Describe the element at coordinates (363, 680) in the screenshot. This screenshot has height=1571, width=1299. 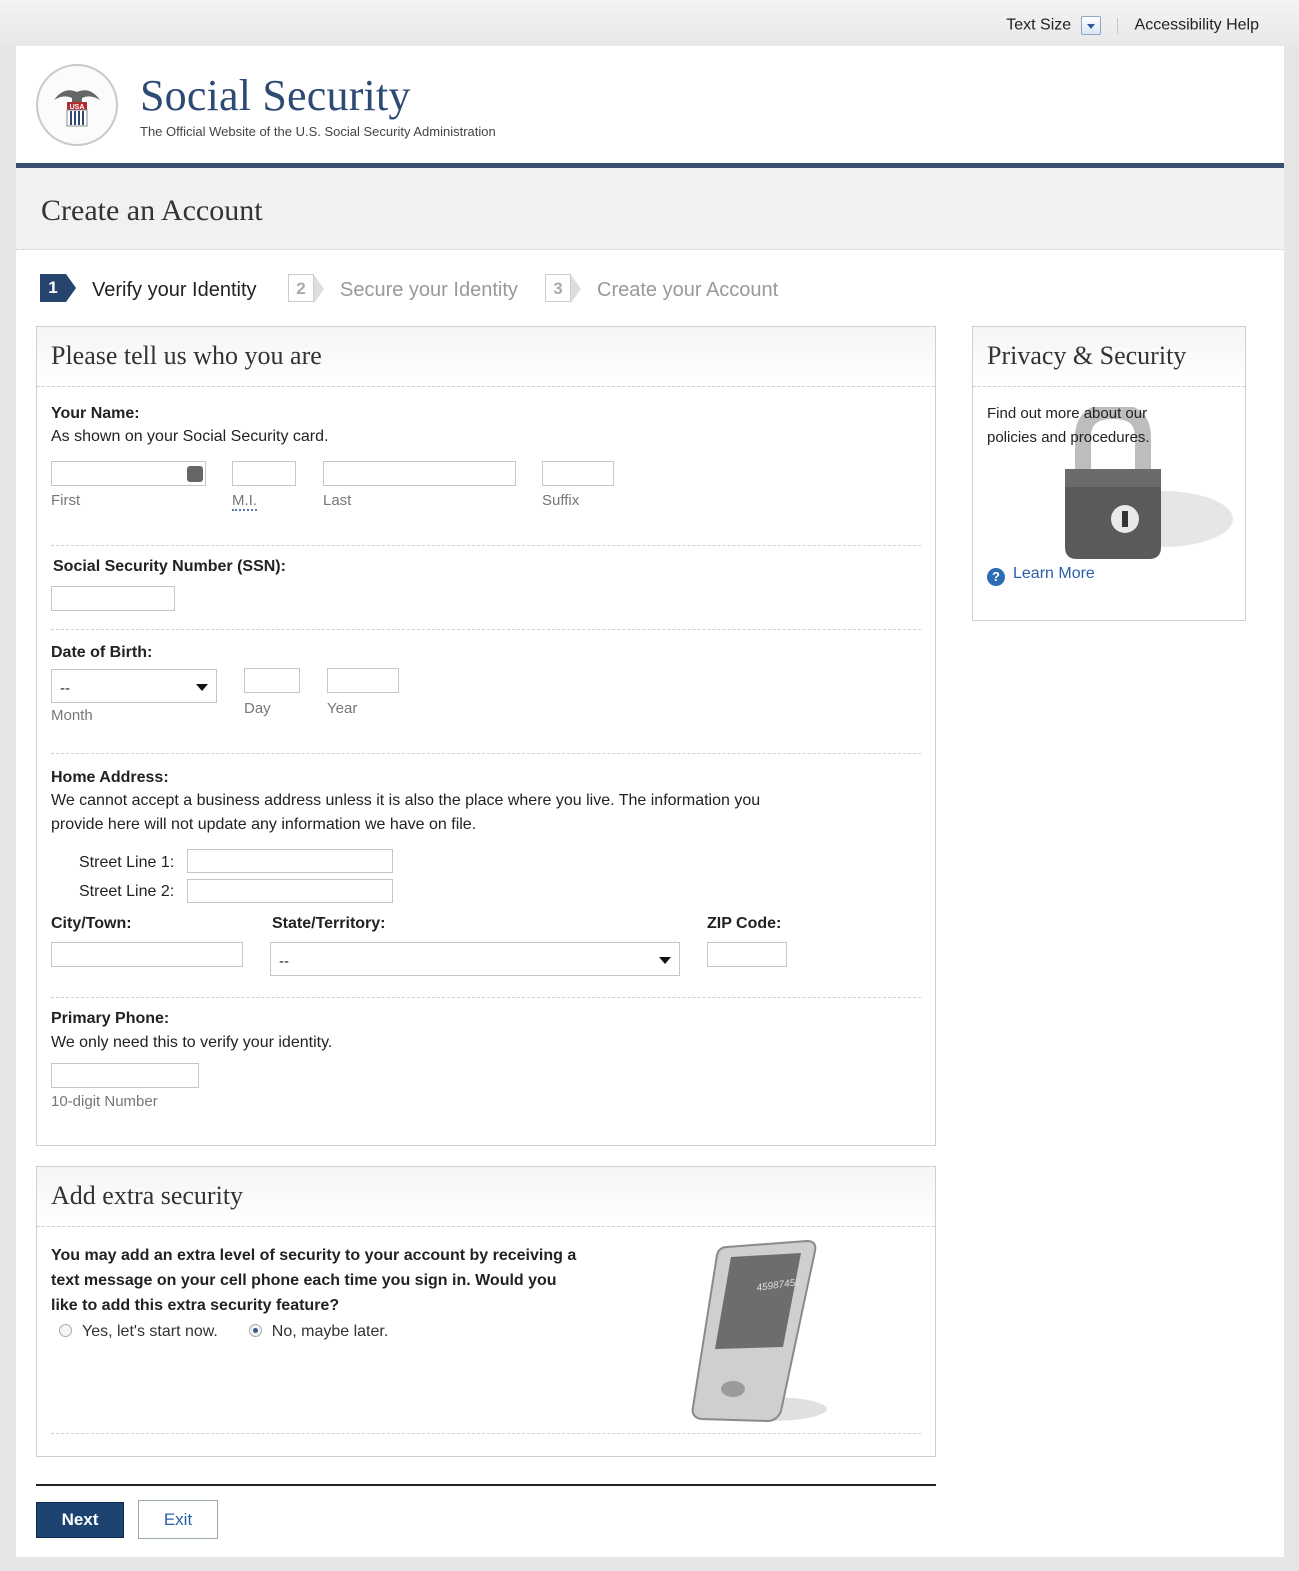
I see `birth-year-input` at that location.